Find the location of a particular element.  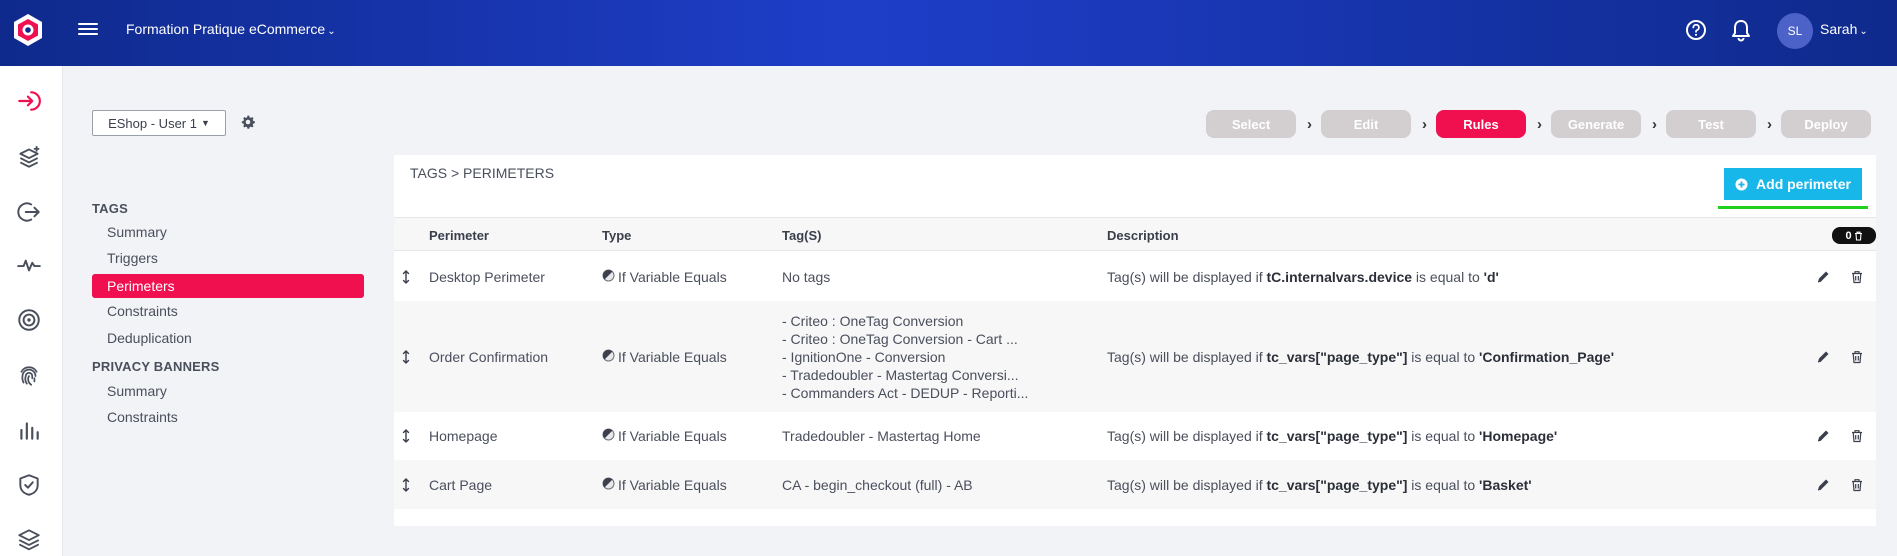

target-icon is located at coordinates (29, 320).